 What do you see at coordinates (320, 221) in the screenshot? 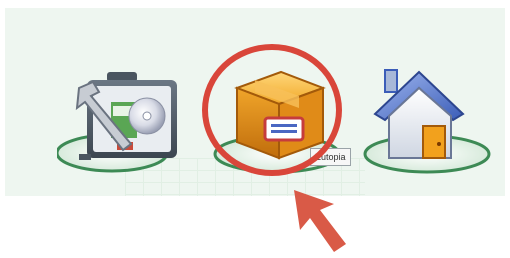
I see `pointer-arrow-icon` at bounding box center [320, 221].